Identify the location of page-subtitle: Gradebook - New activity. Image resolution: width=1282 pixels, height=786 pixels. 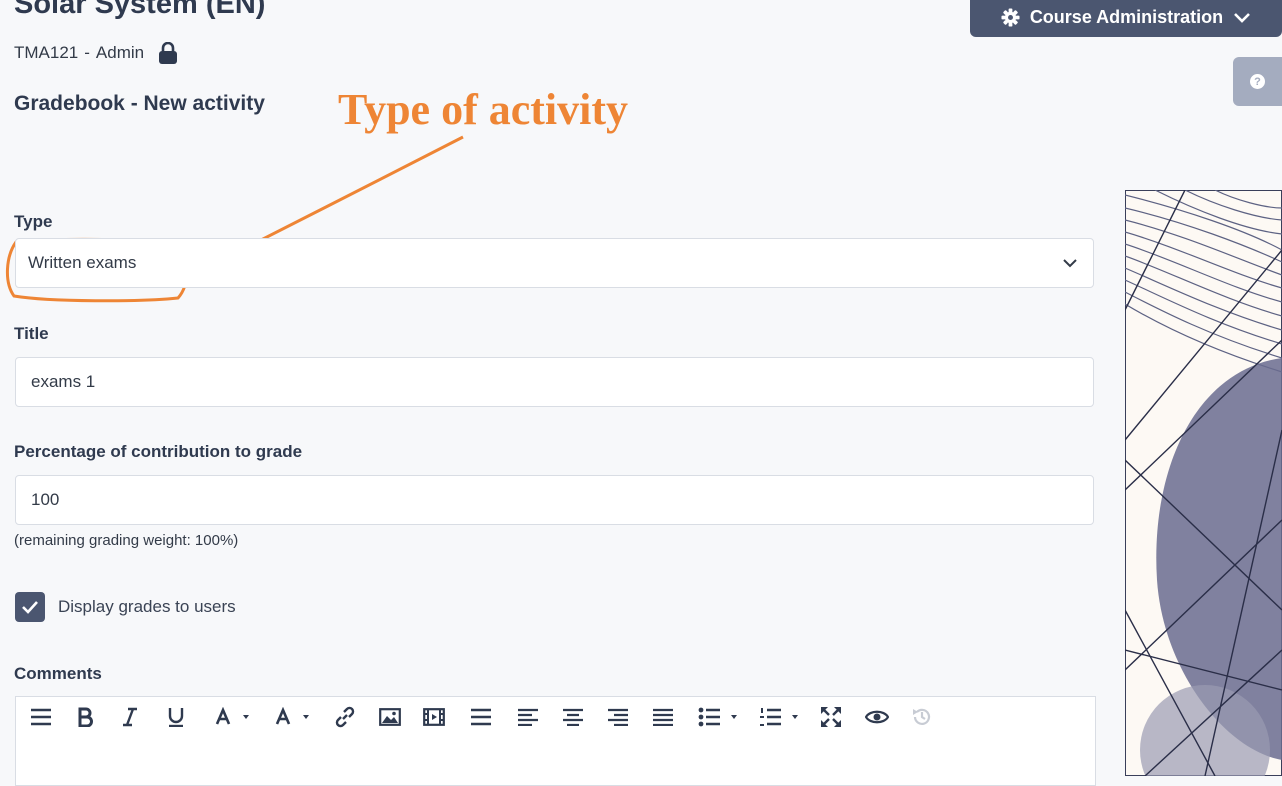
(139, 103).